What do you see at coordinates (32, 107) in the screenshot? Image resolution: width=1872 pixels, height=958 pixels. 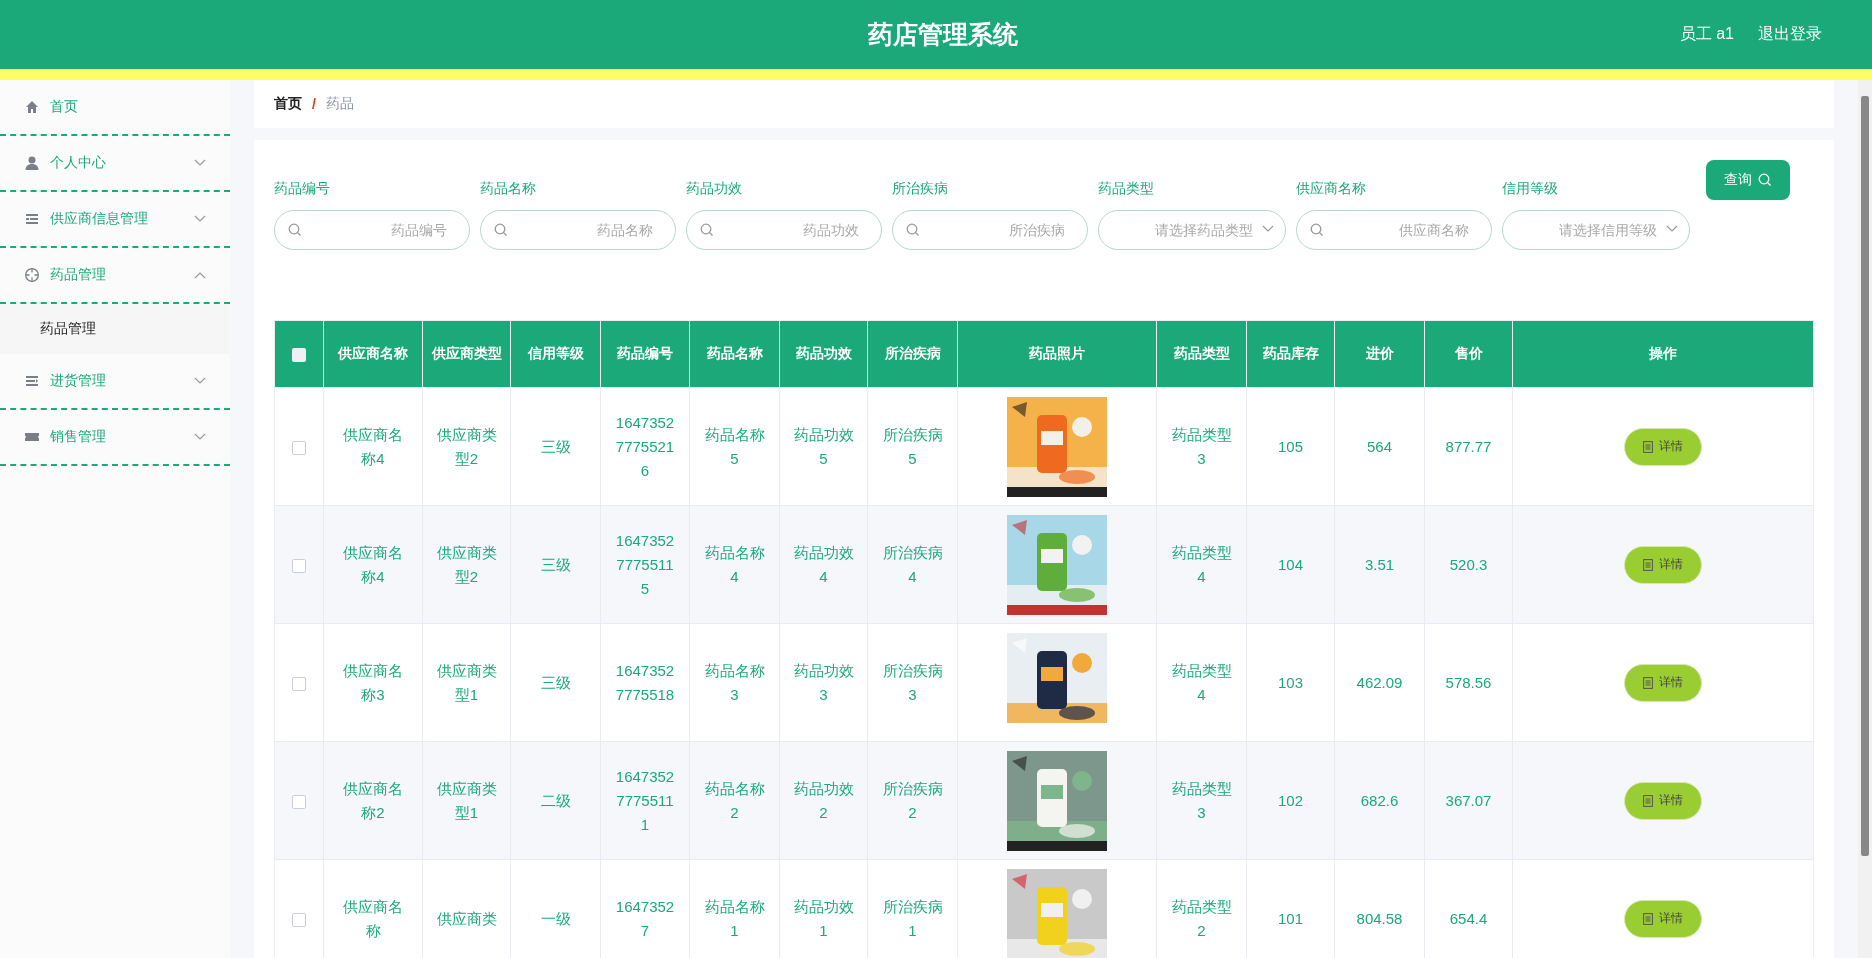 I see `home-icon` at bounding box center [32, 107].